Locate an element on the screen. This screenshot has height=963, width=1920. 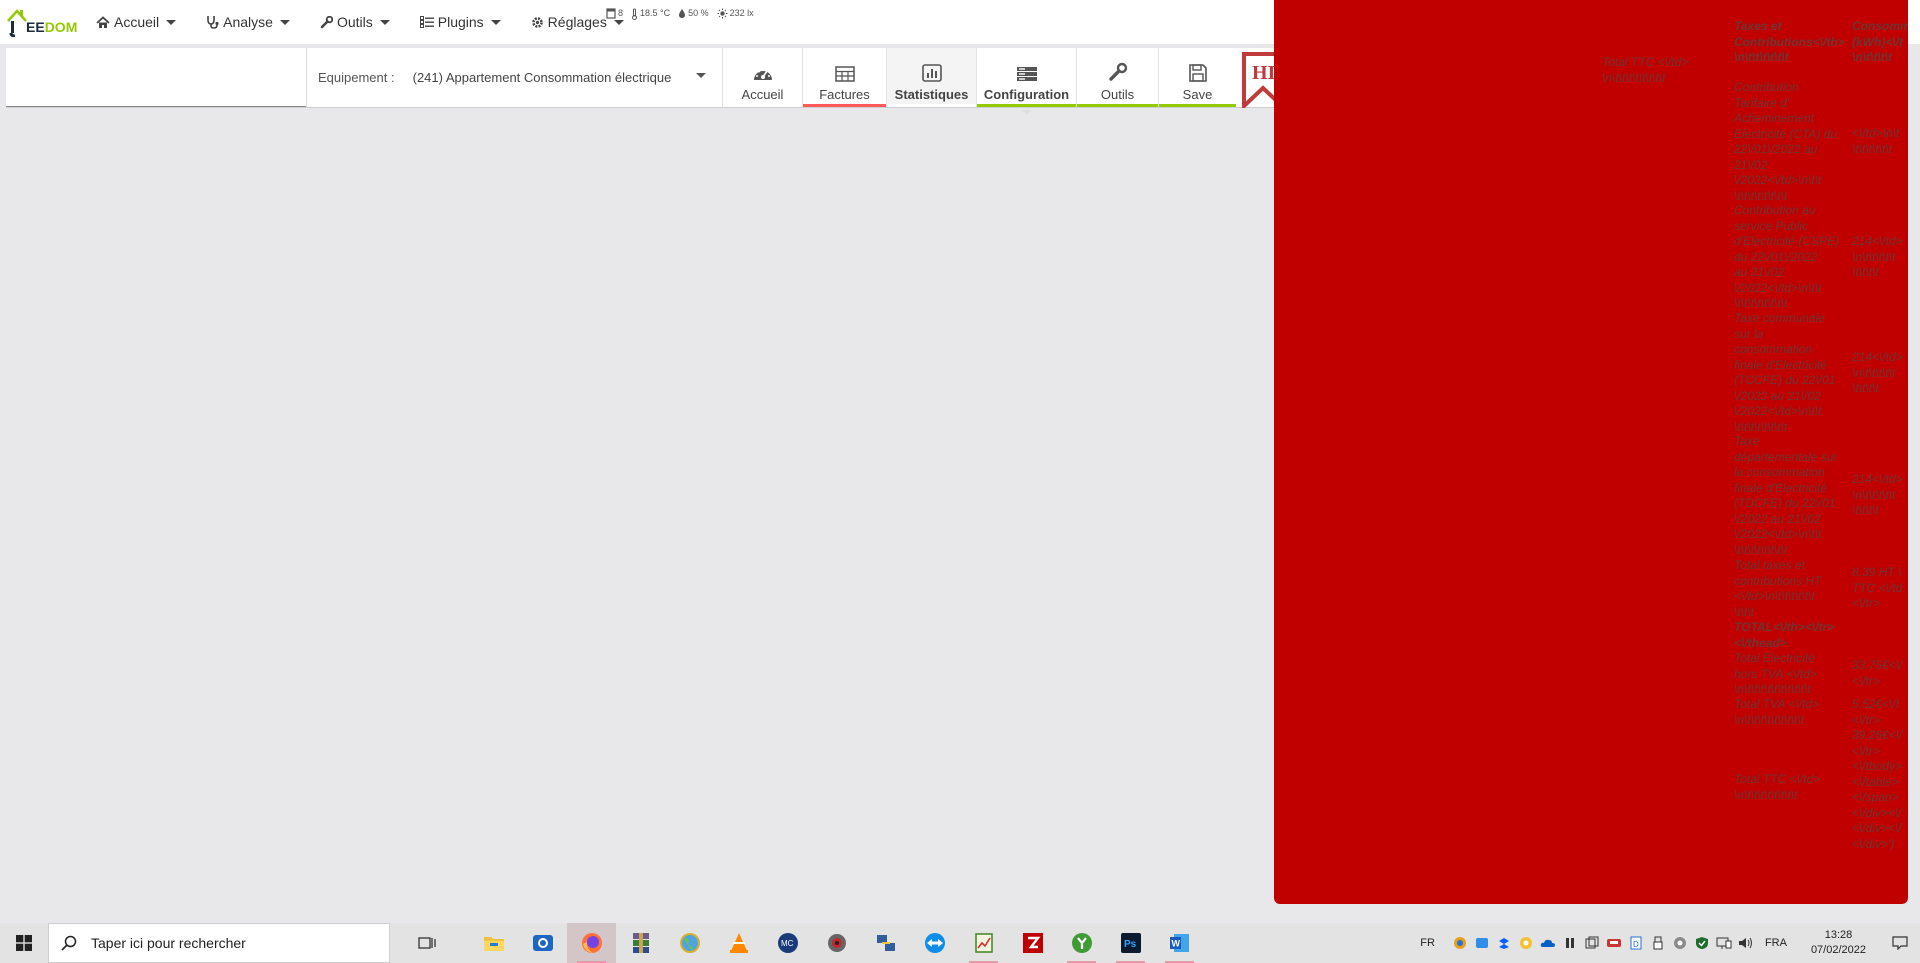
usb-icon is located at coordinates (1658, 943).